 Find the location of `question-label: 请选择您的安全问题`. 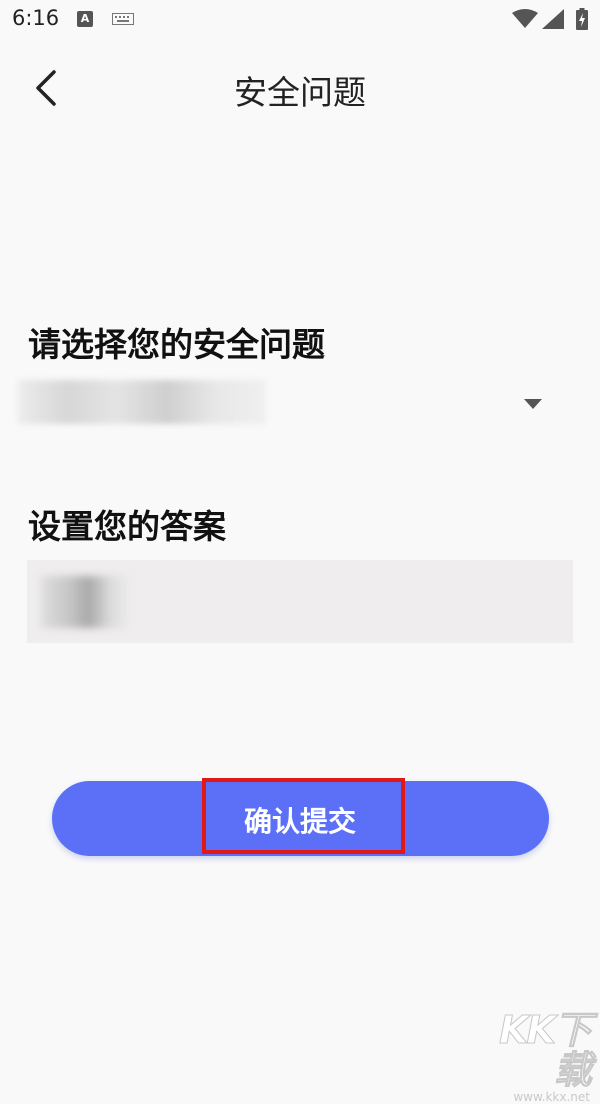

question-label: 请选择您的安全问题 is located at coordinates (176, 344).